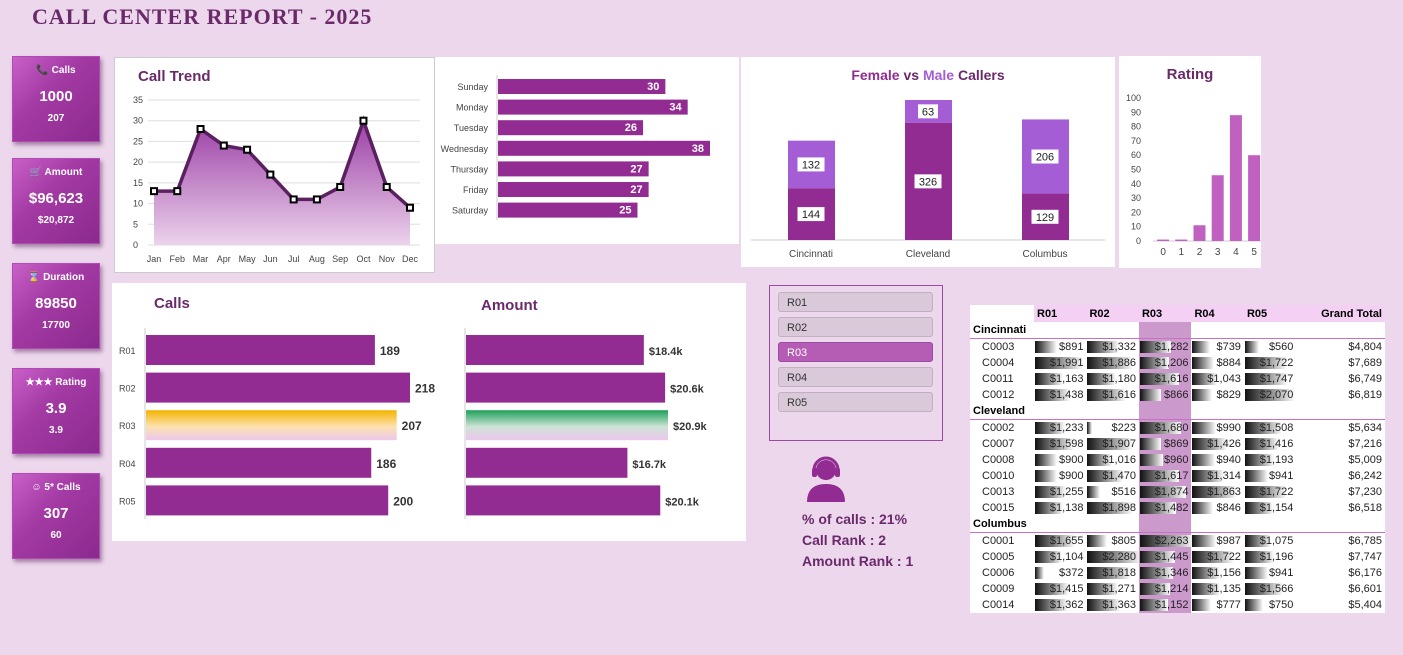  I want to click on col-header: R03, so click(1165, 313).